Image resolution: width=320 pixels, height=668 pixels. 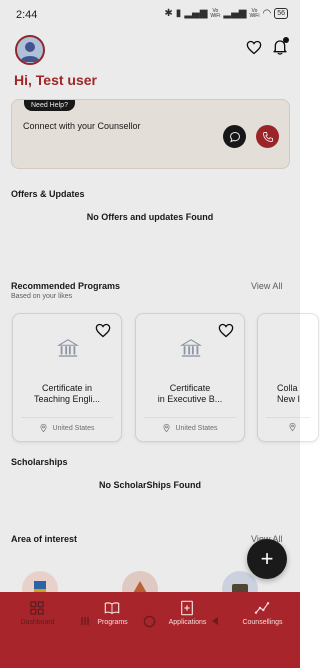 I want to click on recommended-subtitle: Based on your likes, so click(x=42, y=296).